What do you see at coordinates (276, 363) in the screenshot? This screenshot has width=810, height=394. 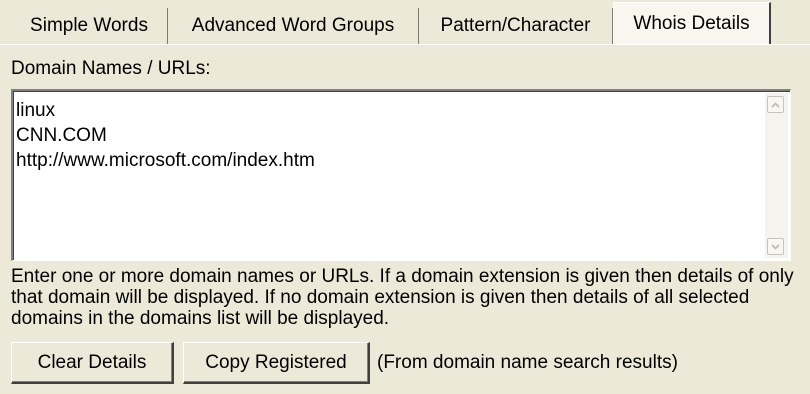 I see `copy-registered-button: Copy Registered` at bounding box center [276, 363].